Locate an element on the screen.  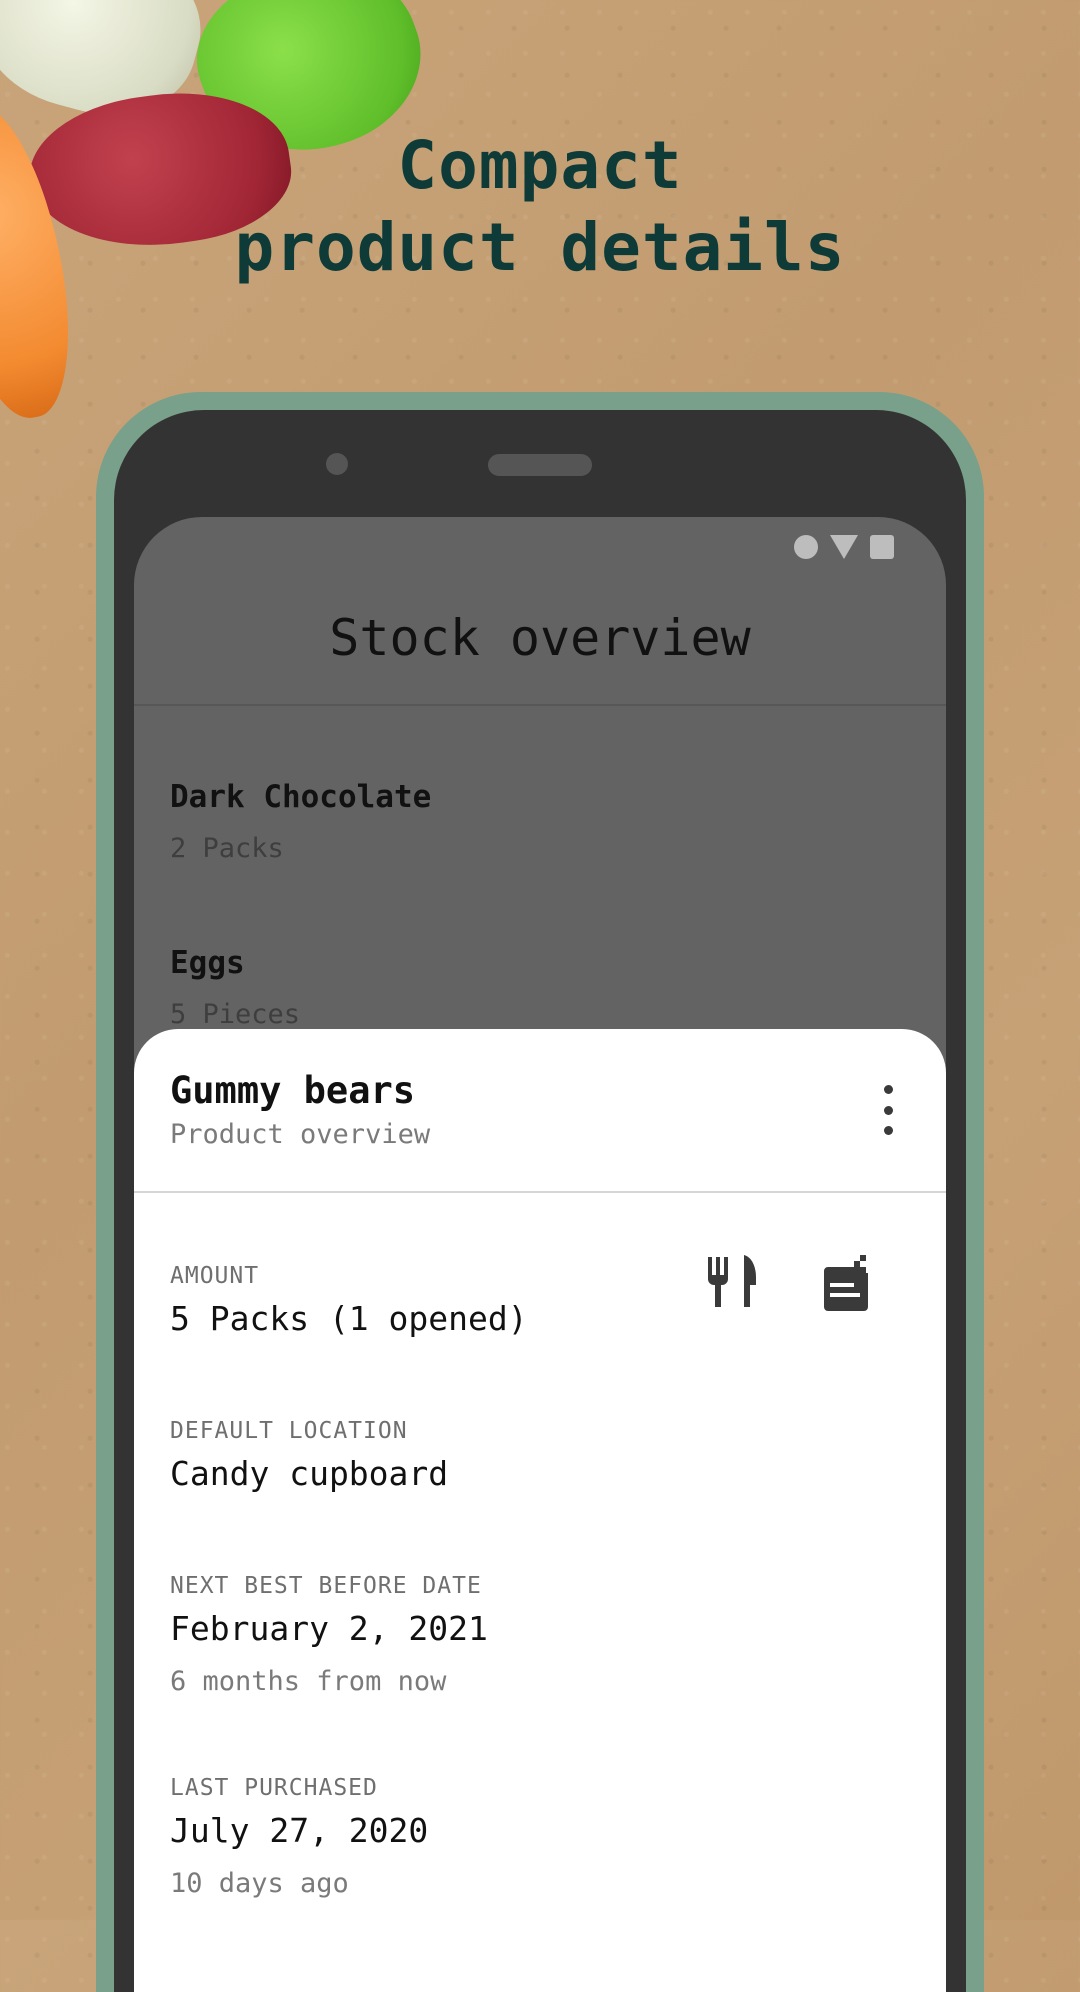
earpiece-speaker is located at coordinates (540, 465).